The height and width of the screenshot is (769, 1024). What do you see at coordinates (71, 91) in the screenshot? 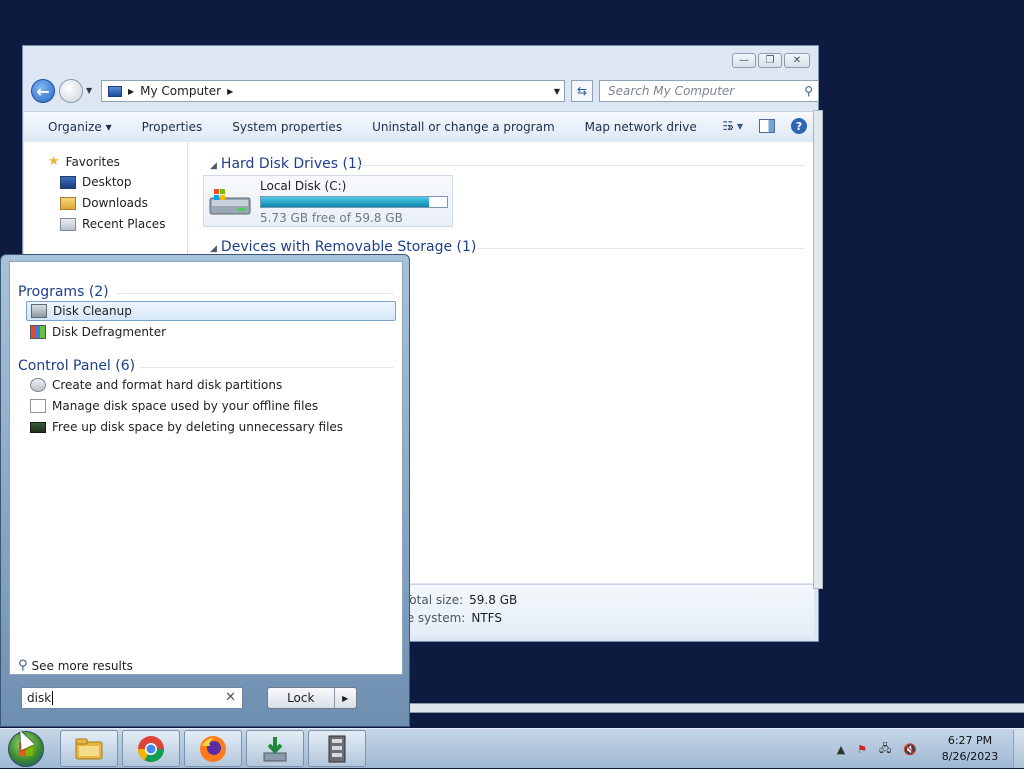
I see `forward-button` at bounding box center [71, 91].